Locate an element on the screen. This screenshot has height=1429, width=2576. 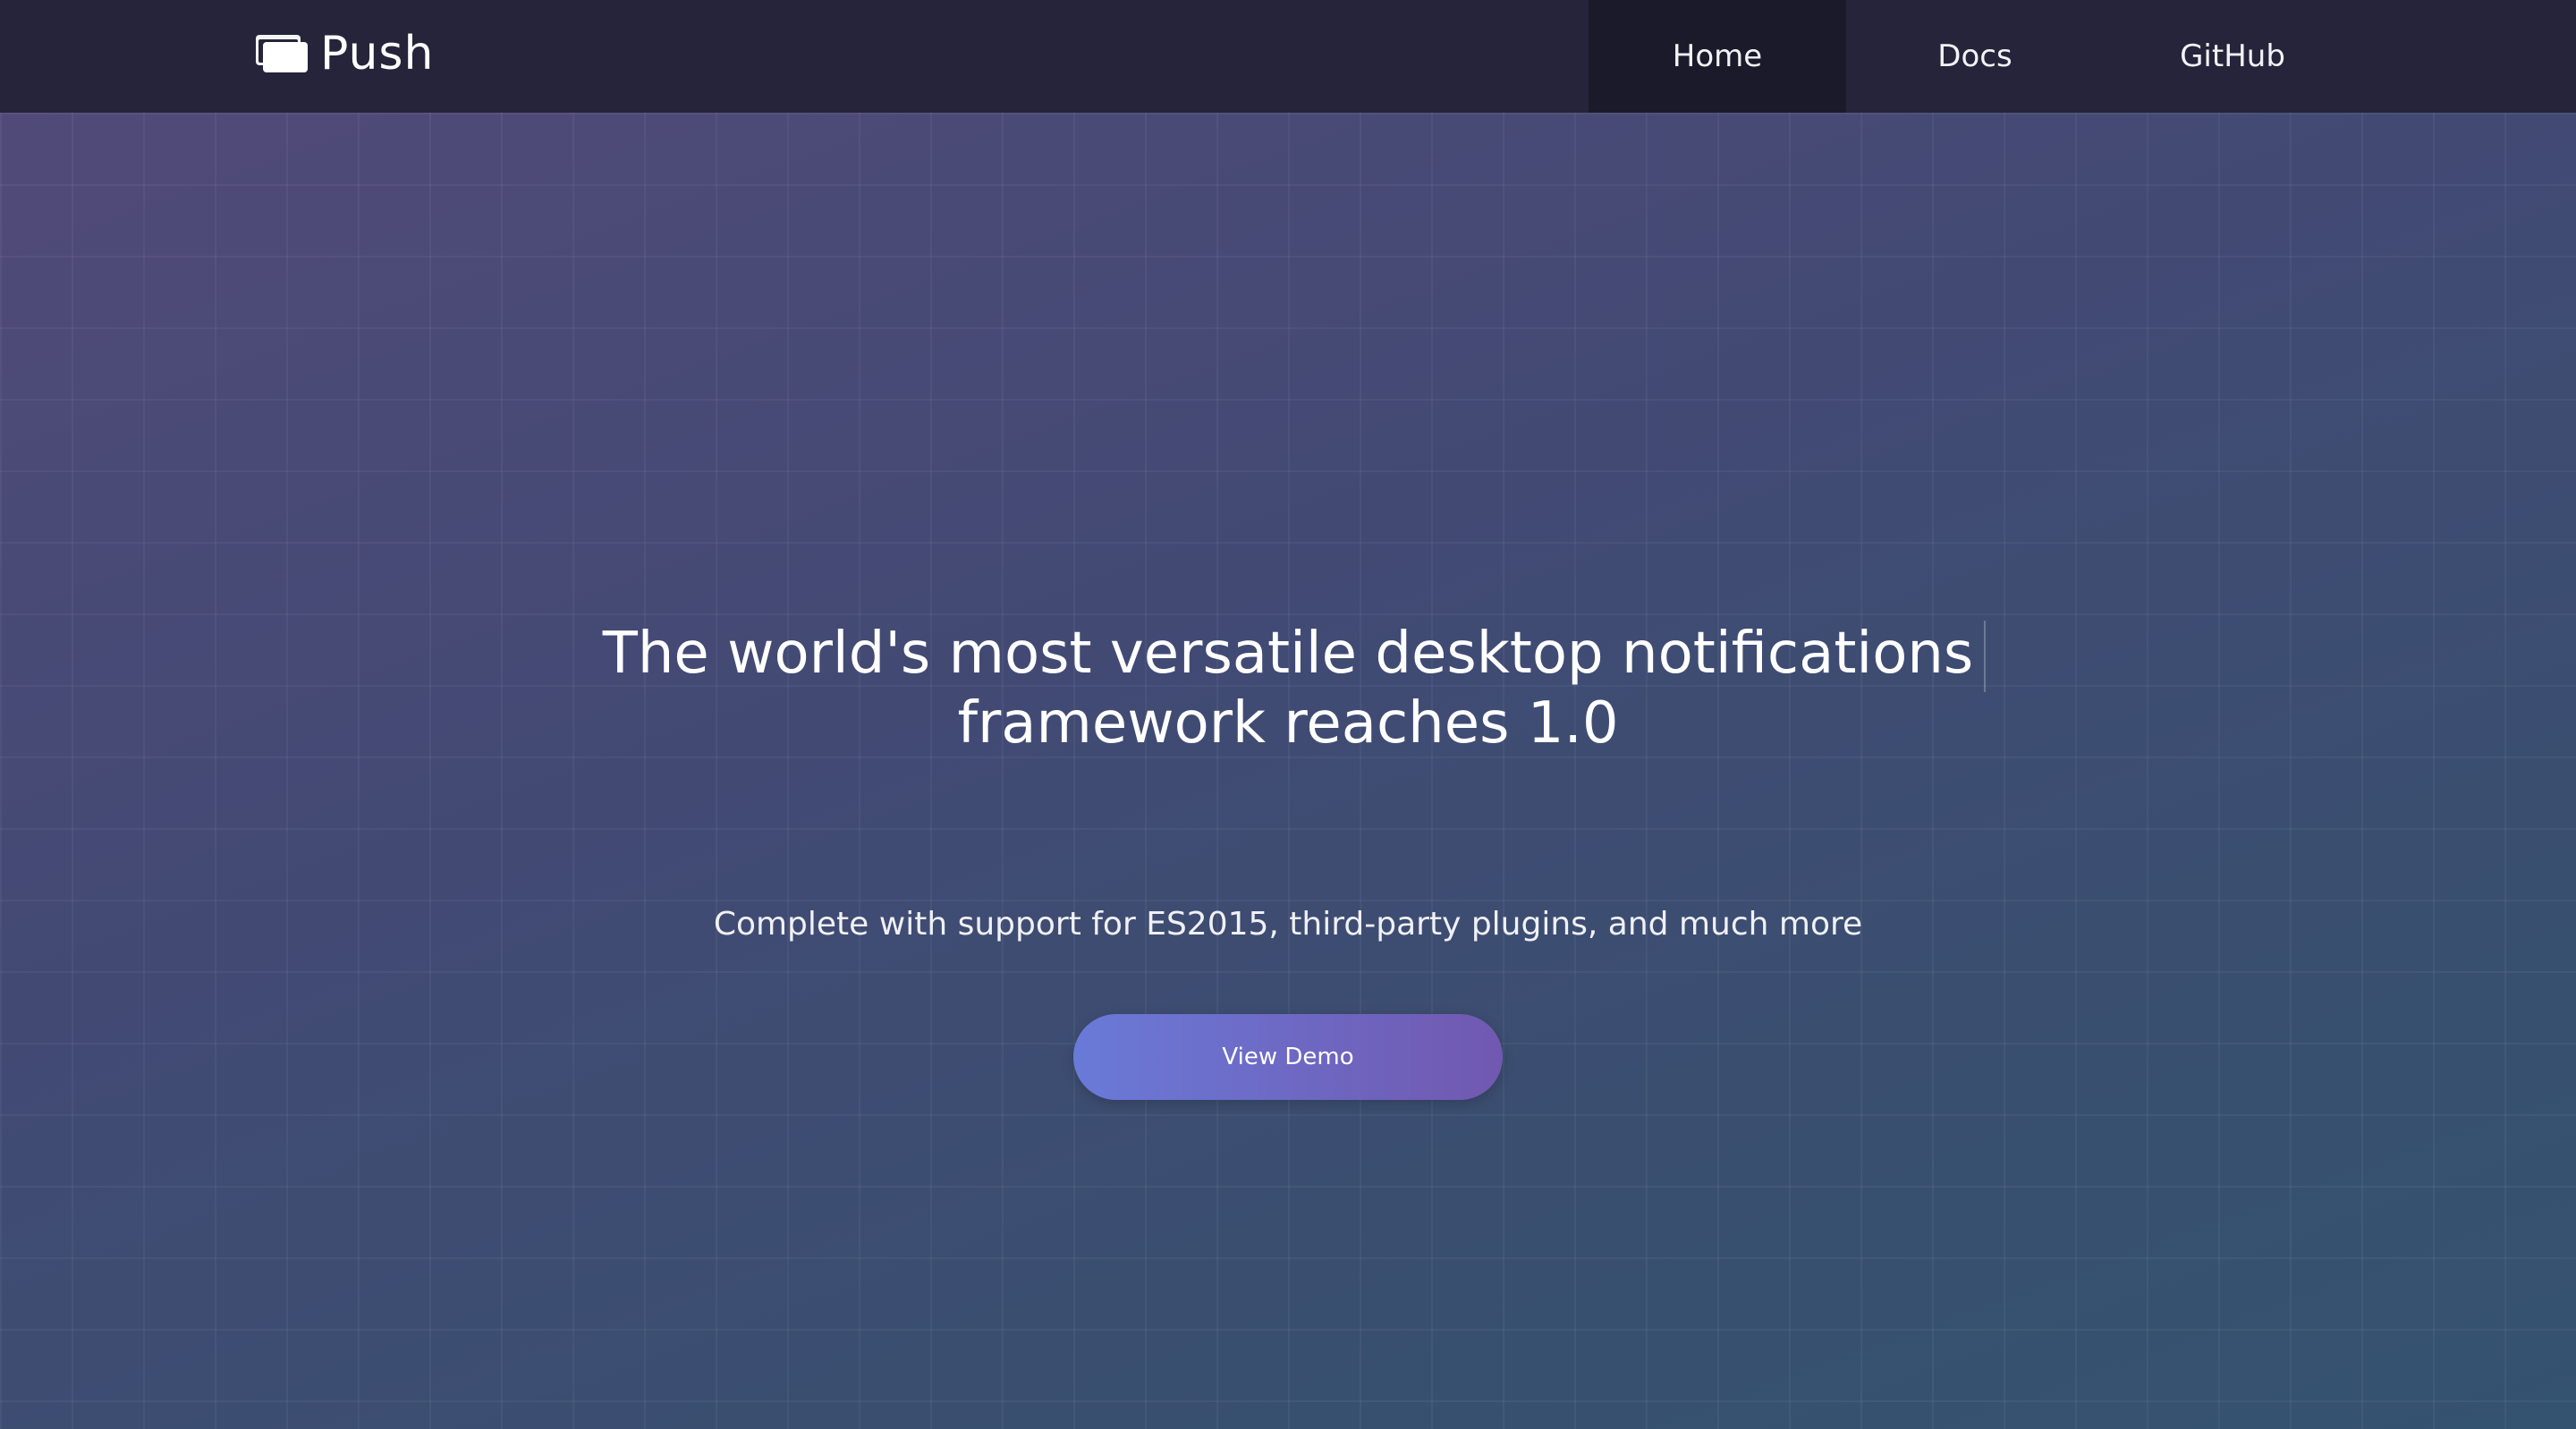
hero-headline-line-2: framework reaches 1.0 is located at coordinates (1288, 723).